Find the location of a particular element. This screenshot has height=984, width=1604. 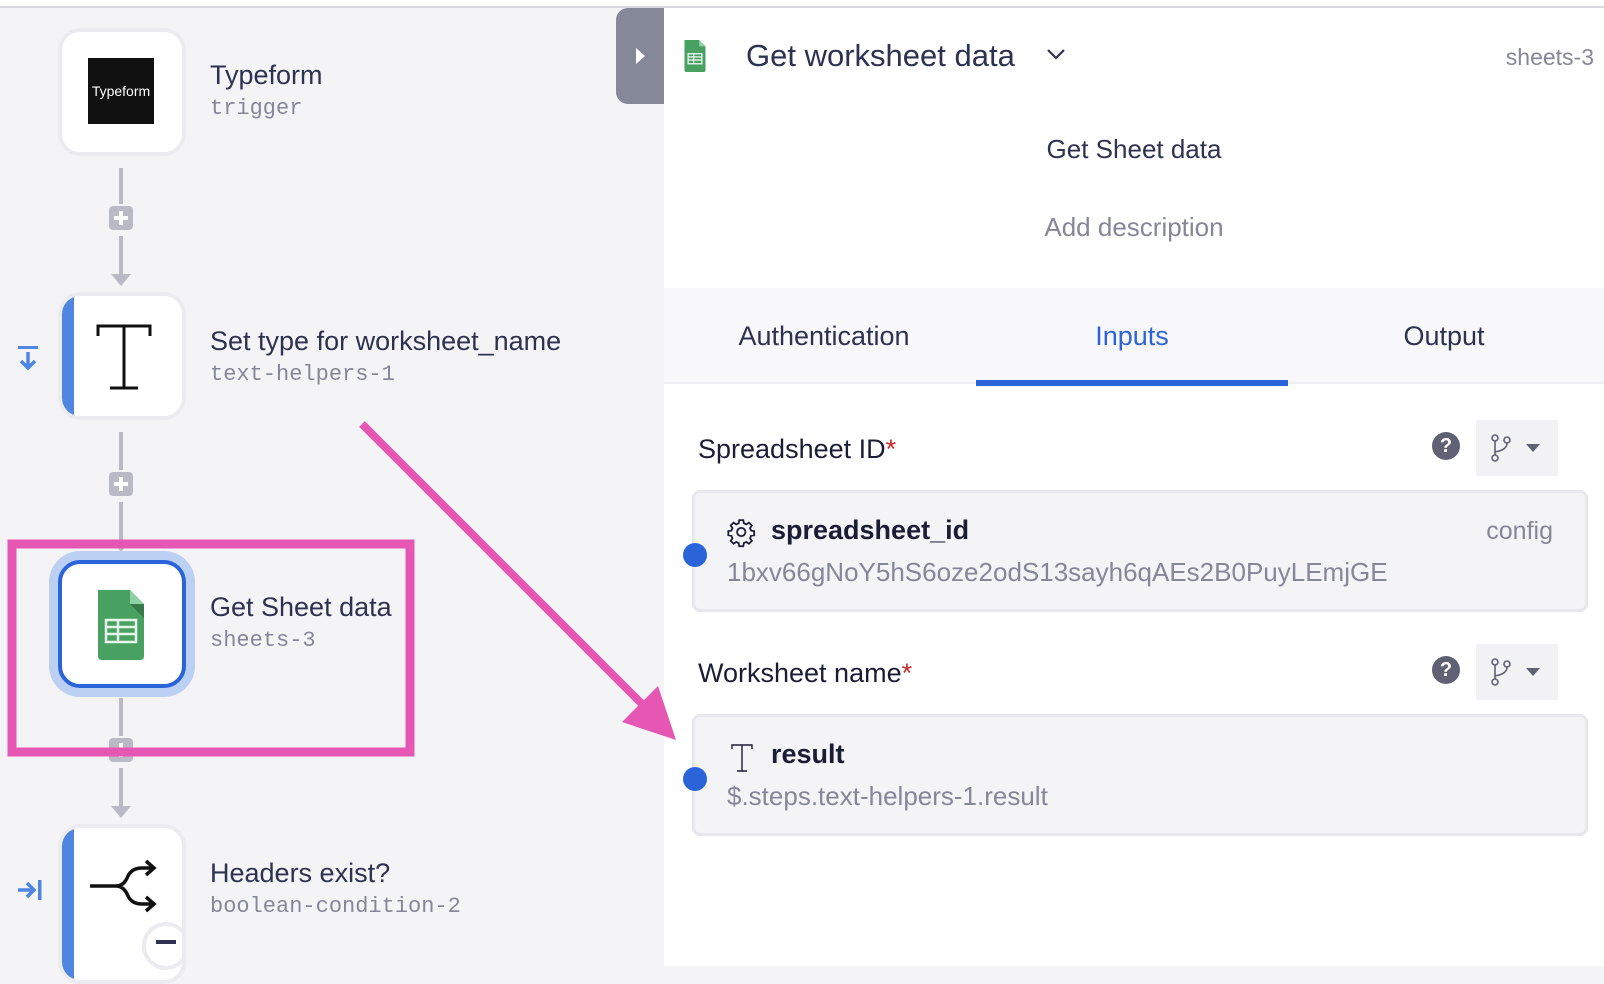

worksheet-name-field: result $.steps.text-helpers-1.result is located at coordinates (1135, 775).